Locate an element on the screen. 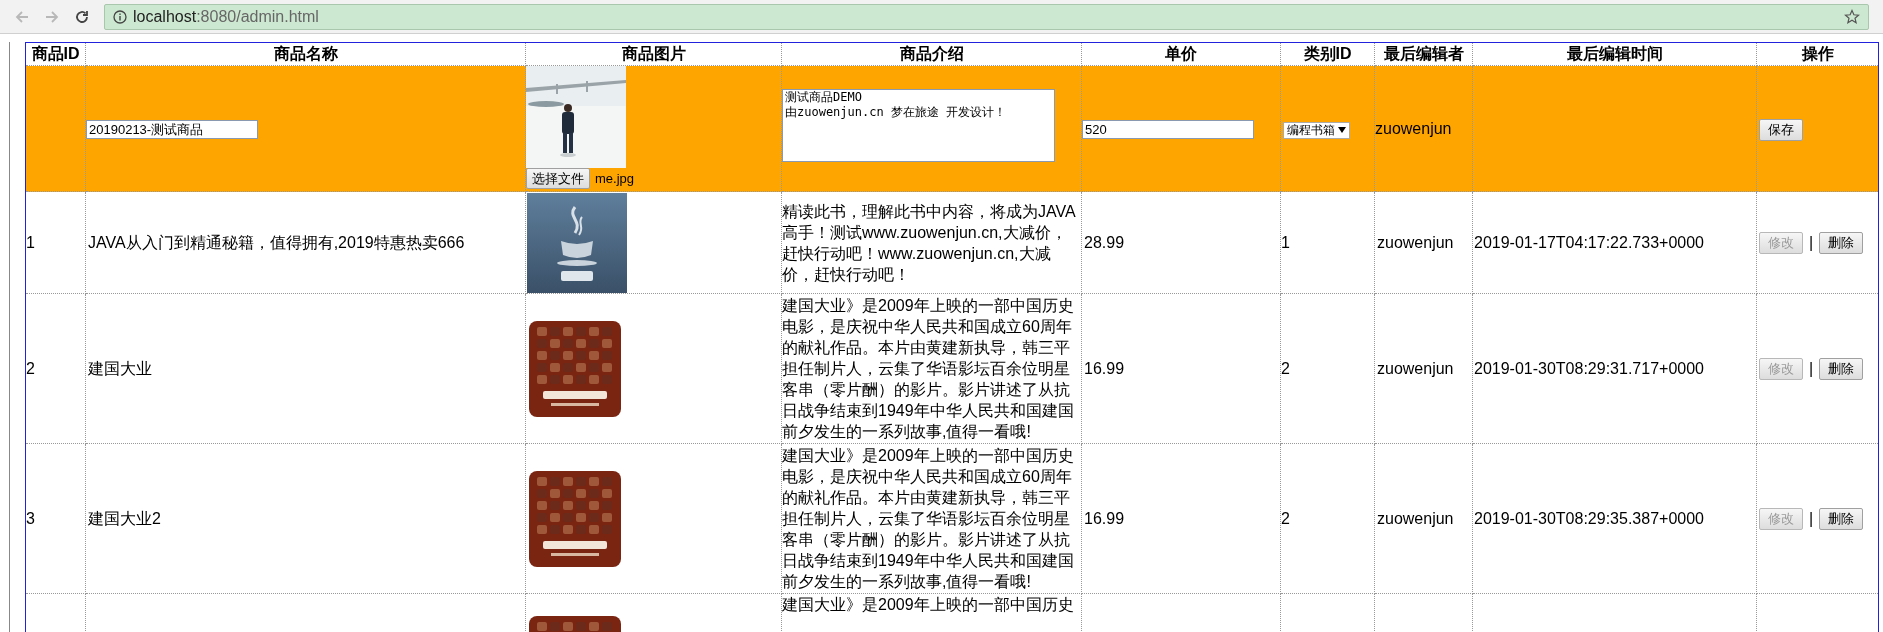  column-header: 商品介绍 is located at coordinates (931, 54).